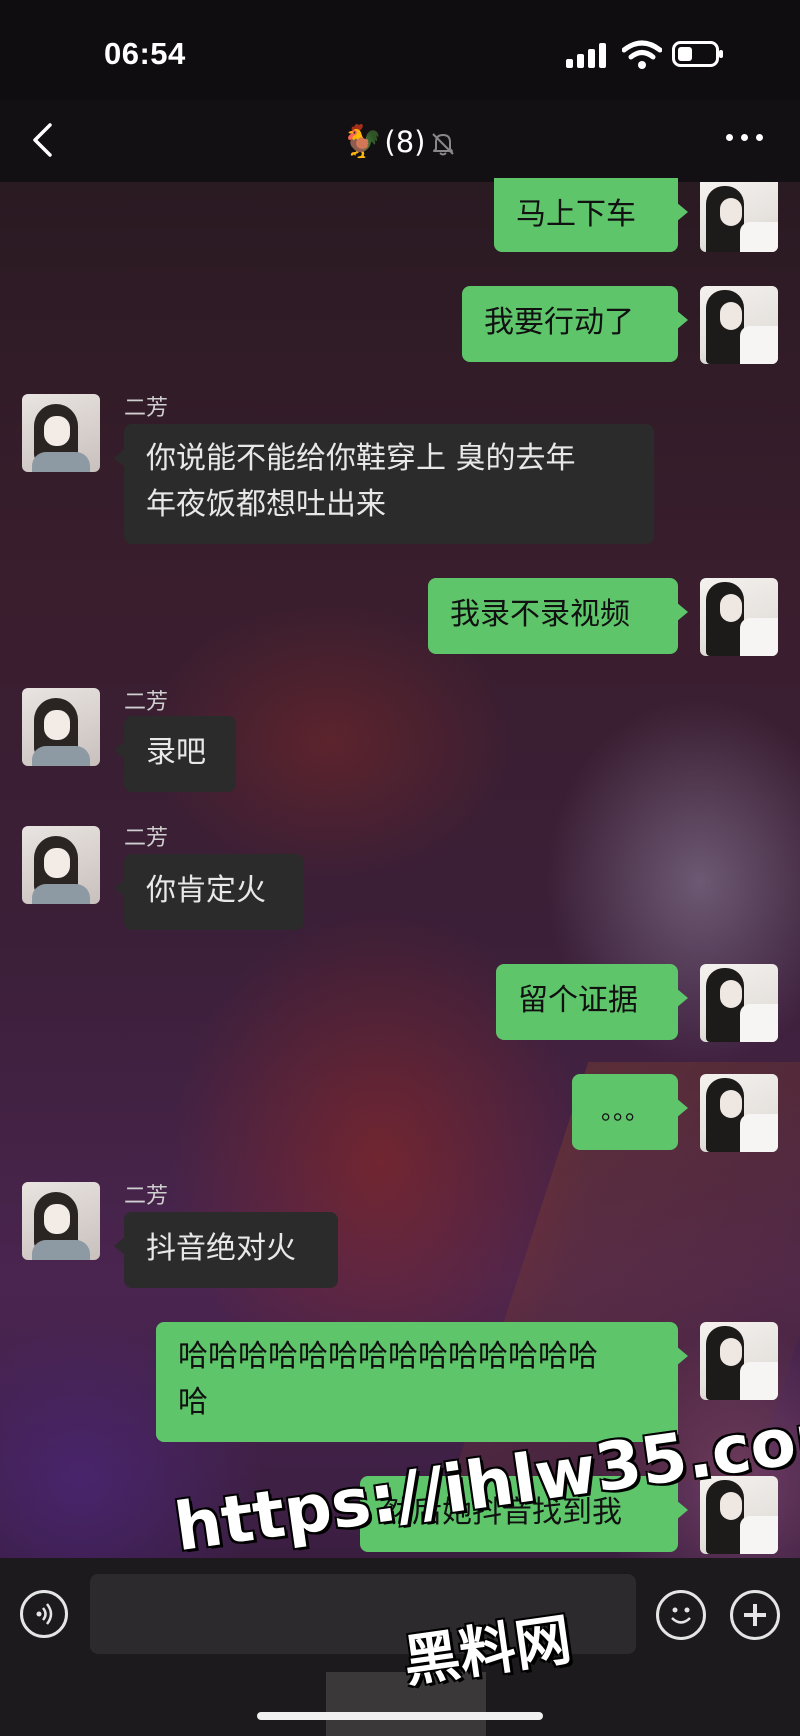  What do you see at coordinates (591, 215) in the screenshot?
I see `message-bubble: 马上下车` at bounding box center [591, 215].